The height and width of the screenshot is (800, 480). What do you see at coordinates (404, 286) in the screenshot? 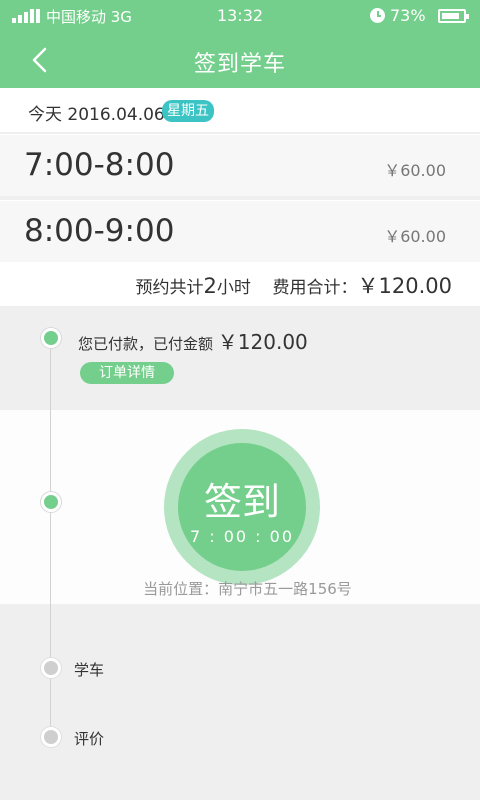
I see `fee-total: ￥120.00` at bounding box center [404, 286].